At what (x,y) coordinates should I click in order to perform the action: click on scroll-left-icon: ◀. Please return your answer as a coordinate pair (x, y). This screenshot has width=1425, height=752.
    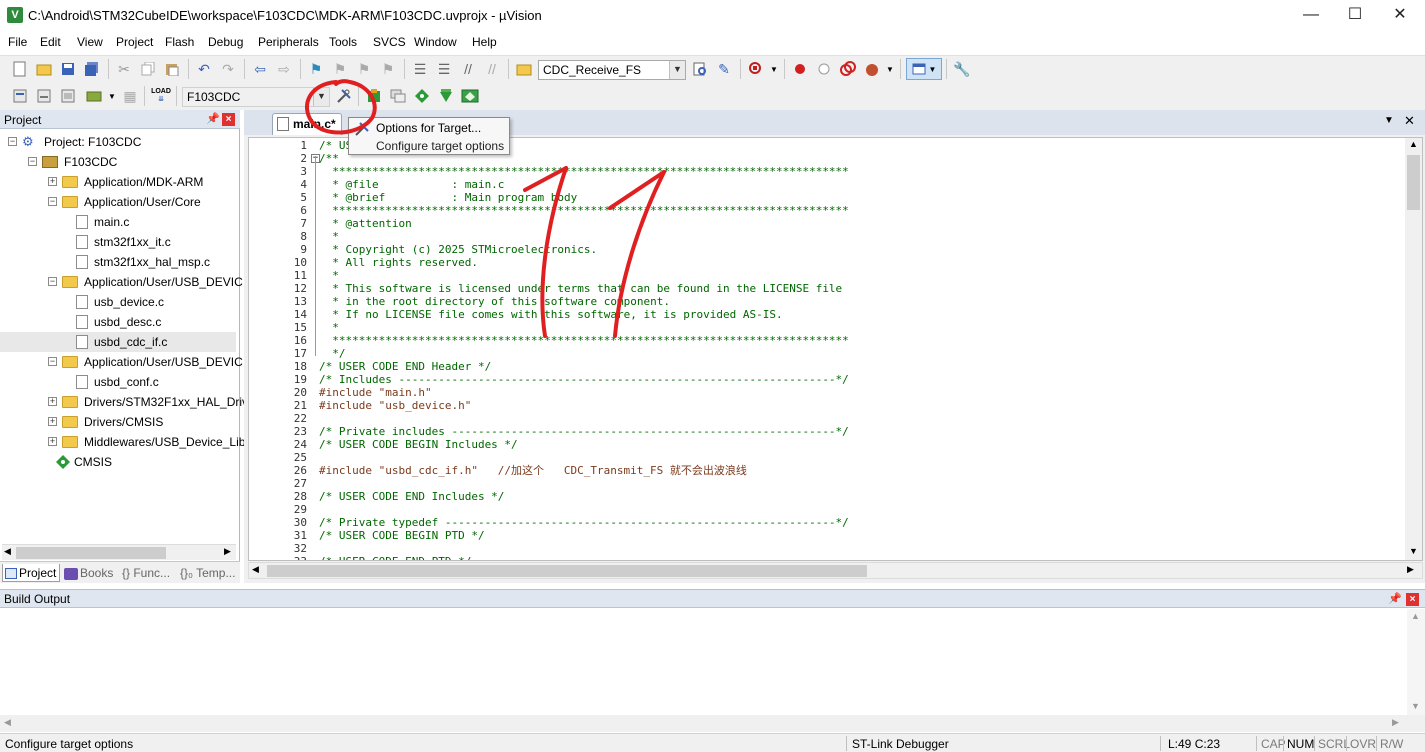
    Looking at the image, I should click on (7, 722).